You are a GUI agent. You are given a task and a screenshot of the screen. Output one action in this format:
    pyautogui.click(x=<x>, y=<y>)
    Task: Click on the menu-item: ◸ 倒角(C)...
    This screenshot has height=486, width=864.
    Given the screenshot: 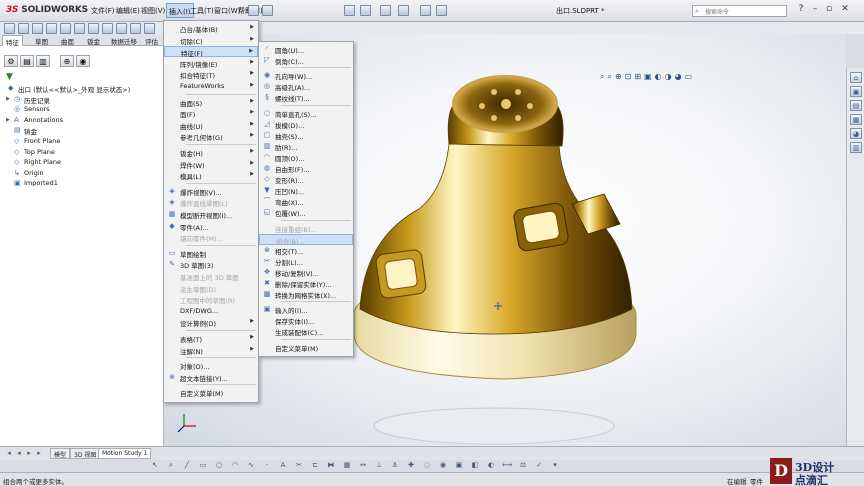 What is the action you would take?
    pyautogui.click(x=306, y=60)
    